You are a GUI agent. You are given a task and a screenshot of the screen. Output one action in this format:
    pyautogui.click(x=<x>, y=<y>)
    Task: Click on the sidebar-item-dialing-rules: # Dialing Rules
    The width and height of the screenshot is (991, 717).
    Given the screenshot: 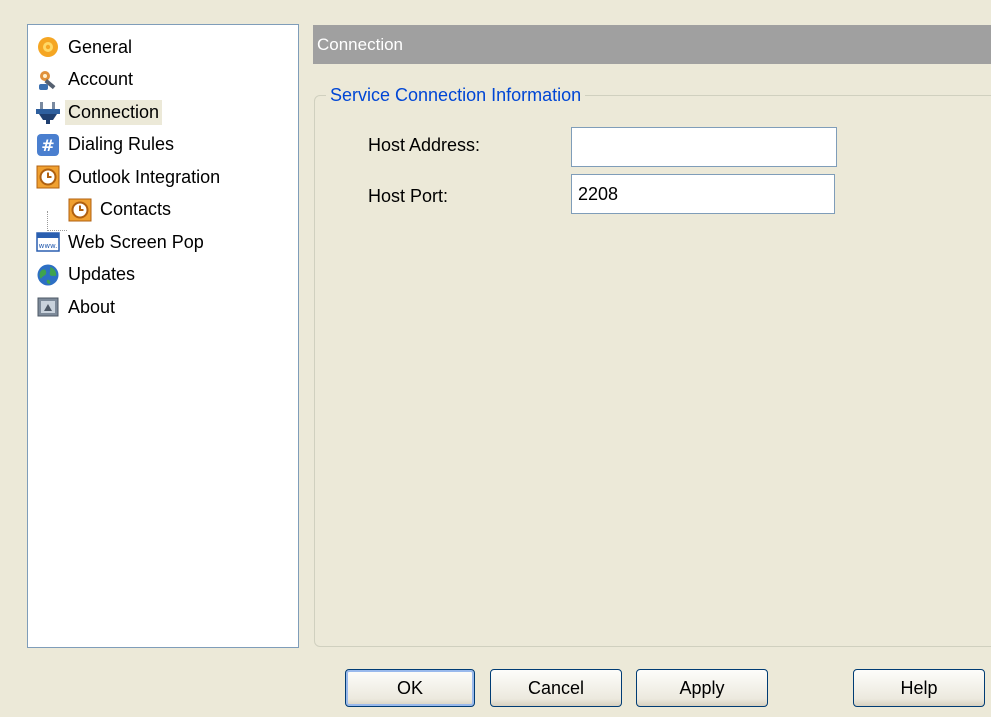 What is the action you would take?
    pyautogui.click(x=163, y=145)
    